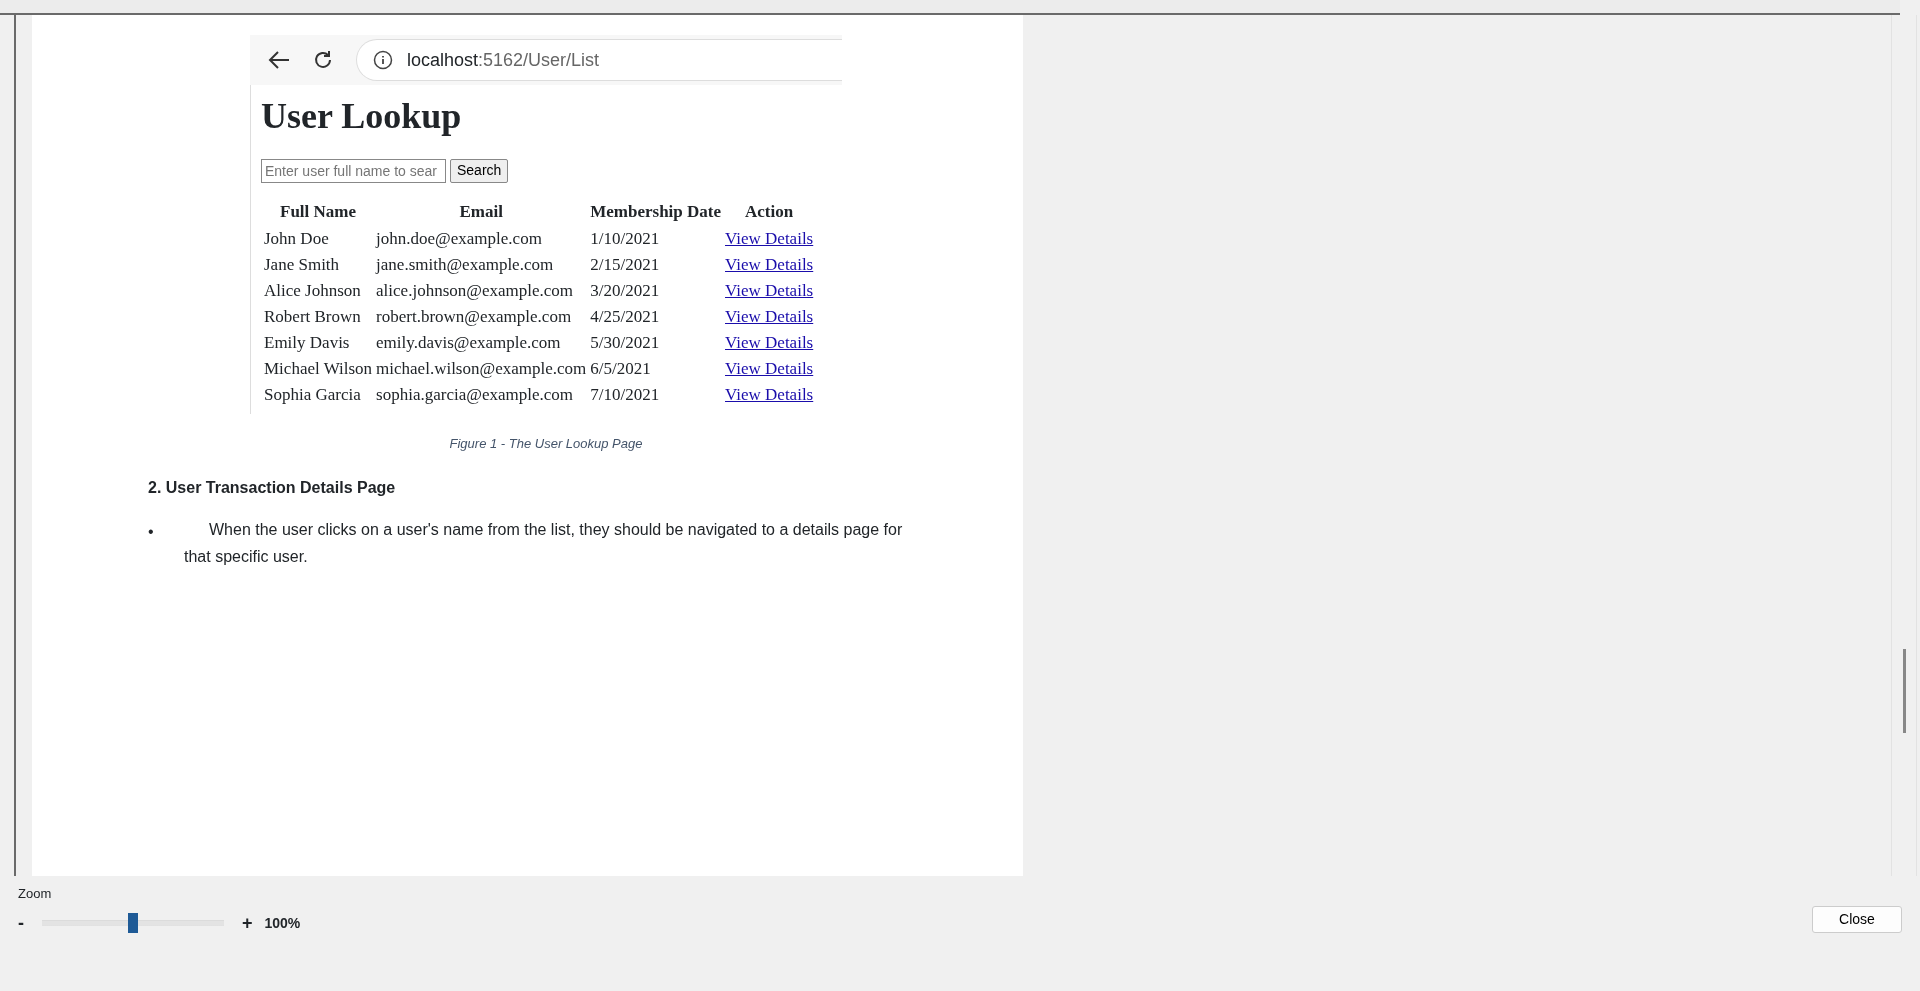 The image size is (1920, 991). What do you see at coordinates (479, 170) in the screenshot?
I see `search-button: Search` at bounding box center [479, 170].